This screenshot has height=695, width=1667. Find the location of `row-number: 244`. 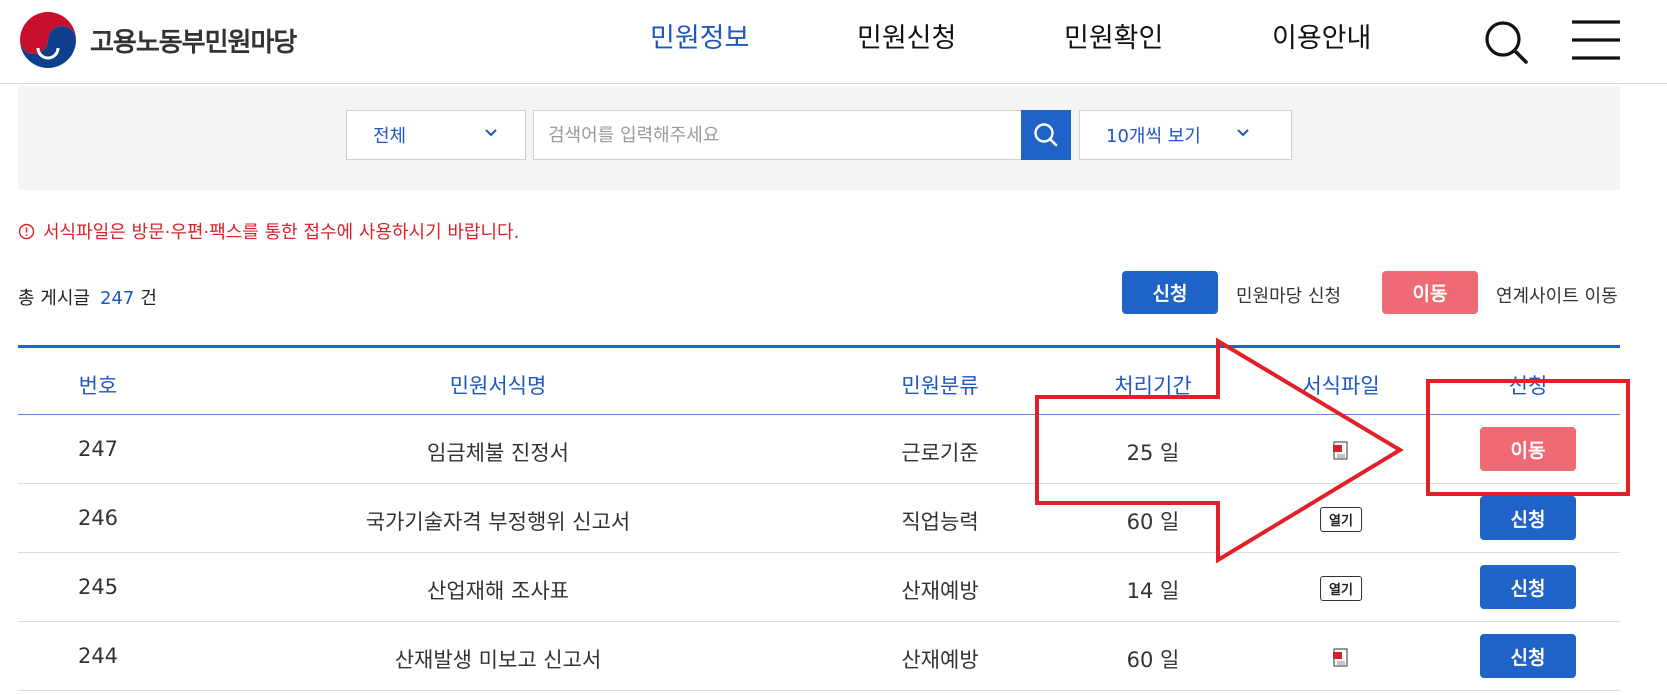

row-number: 244 is located at coordinates (98, 656).